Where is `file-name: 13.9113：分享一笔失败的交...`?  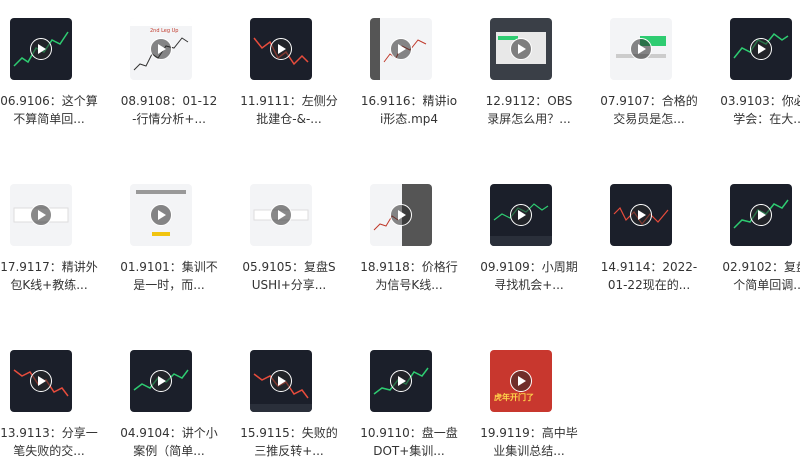
file-name: 13.9113：分享一笔失败的交... is located at coordinates (49, 442).